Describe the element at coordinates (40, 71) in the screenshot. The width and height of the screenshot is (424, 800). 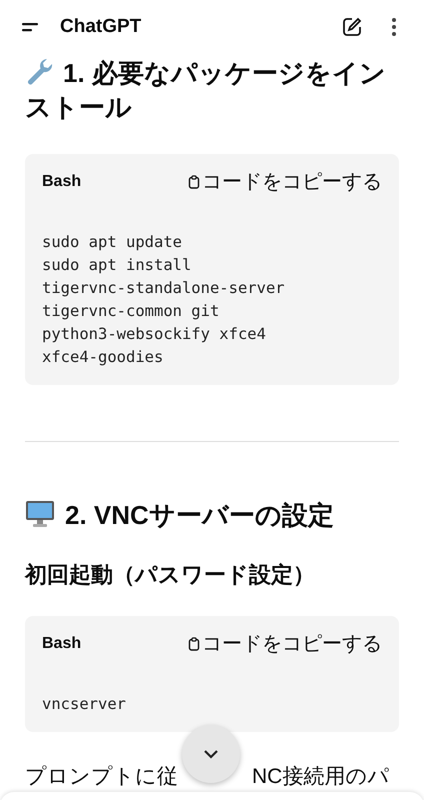
I see `wrench-icon` at that location.